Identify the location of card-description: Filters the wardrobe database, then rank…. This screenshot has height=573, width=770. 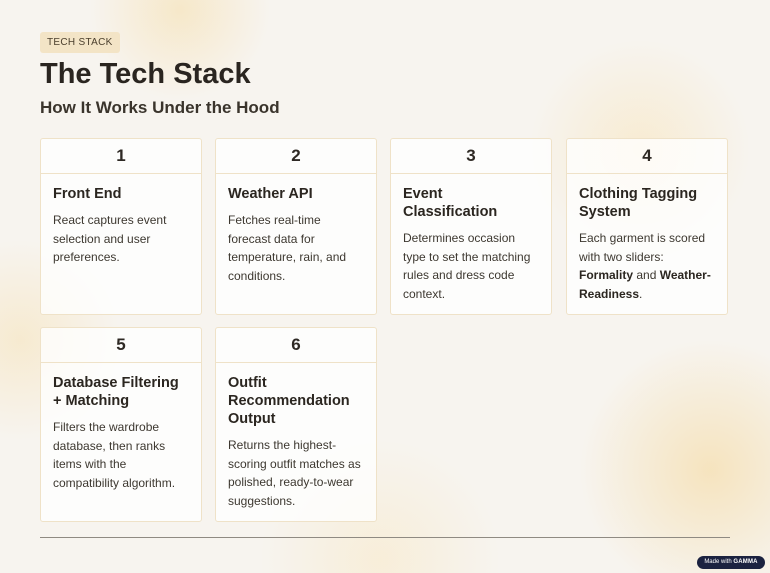
(114, 455).